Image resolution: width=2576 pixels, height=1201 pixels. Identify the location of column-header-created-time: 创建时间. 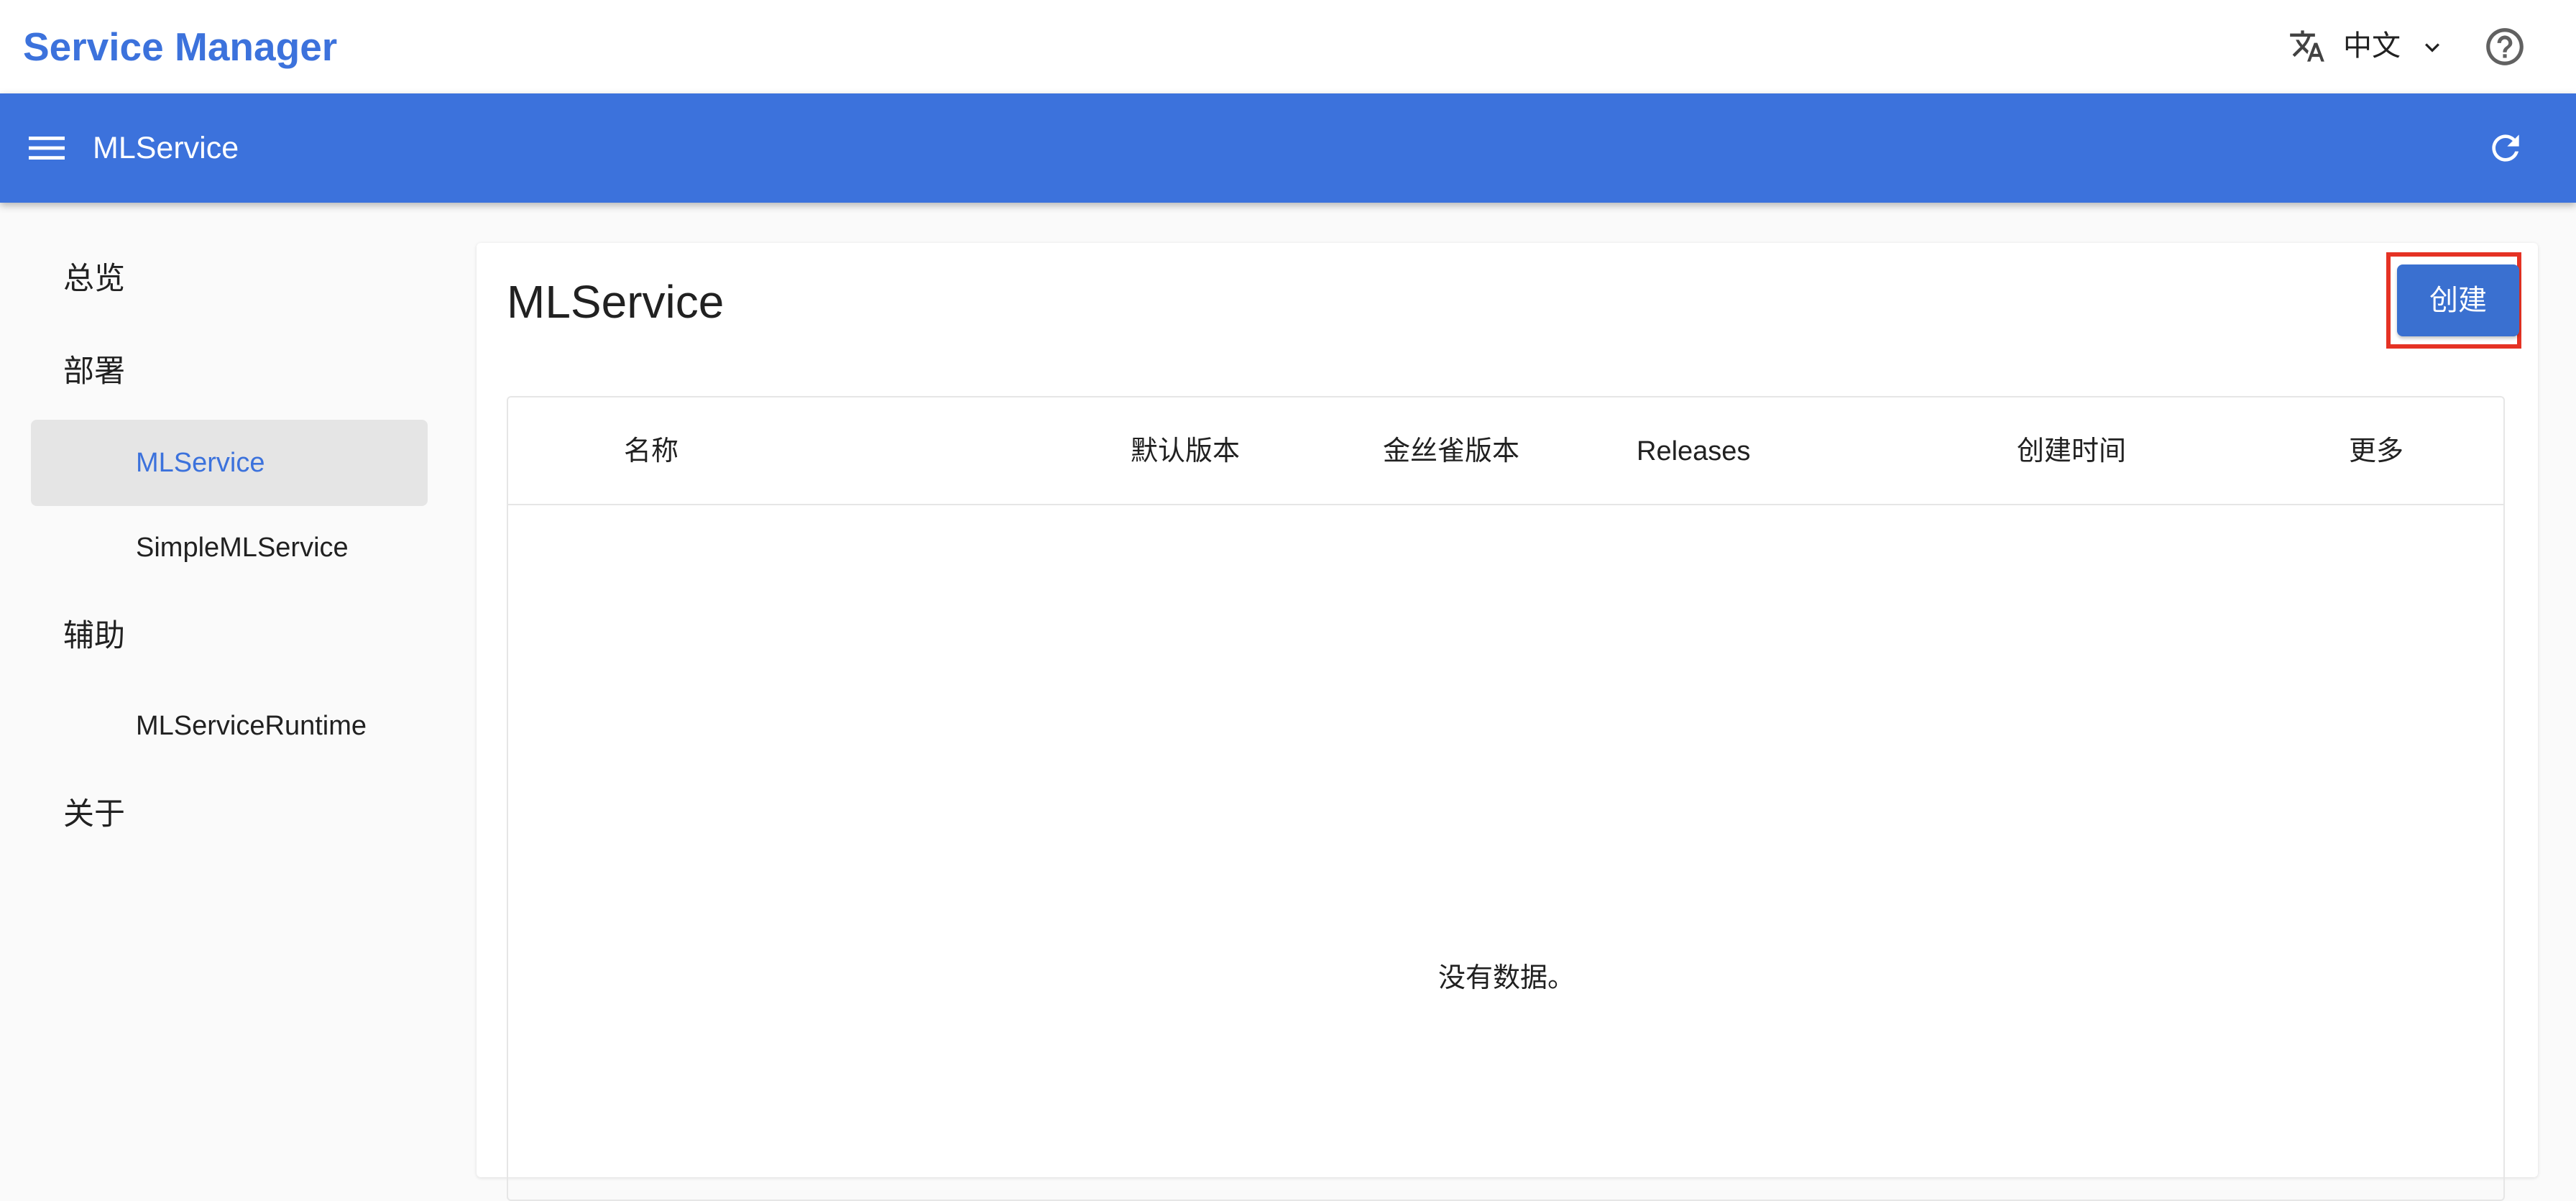
(2071, 451).